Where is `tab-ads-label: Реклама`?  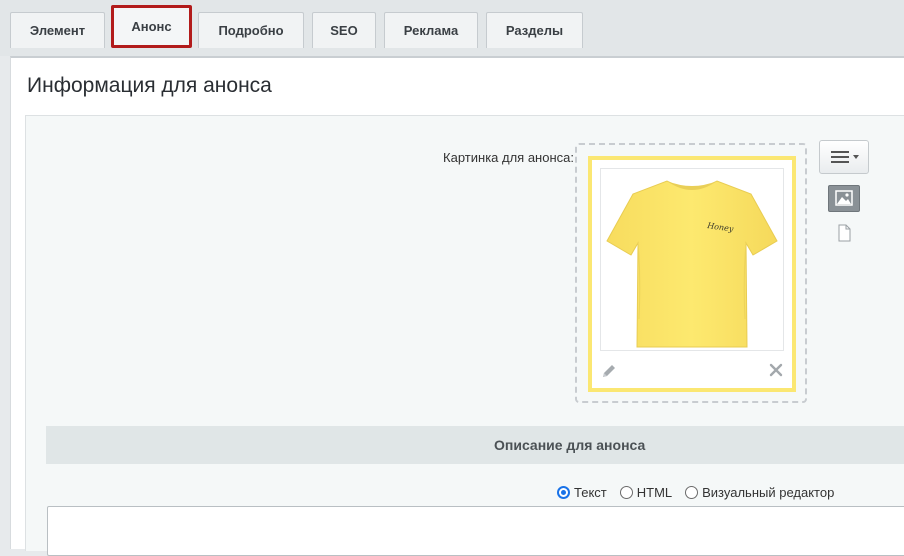
tab-ads-label: Реклама is located at coordinates (431, 30).